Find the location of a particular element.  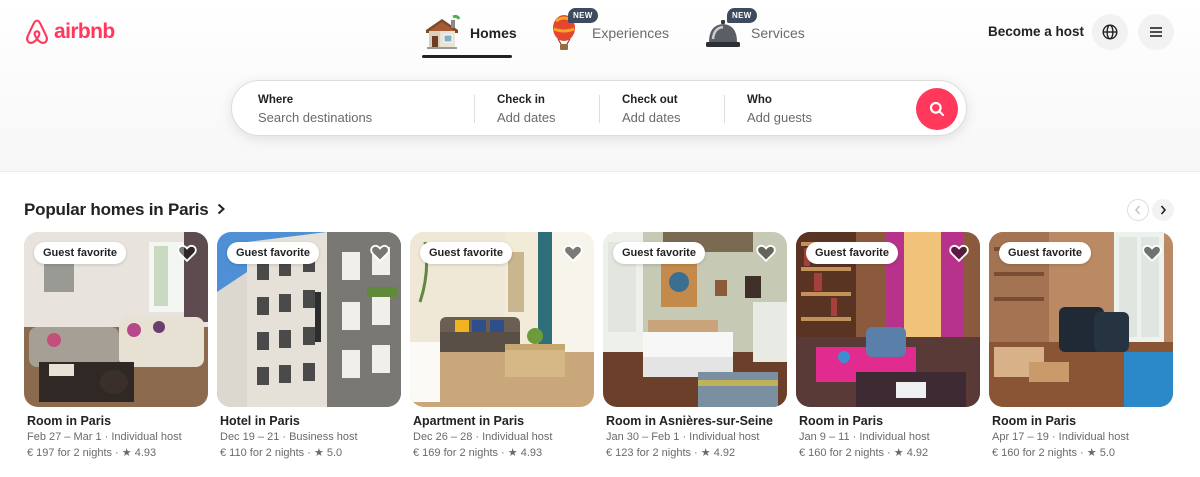

listing-title: Hotel in Paris is located at coordinates (260, 421).